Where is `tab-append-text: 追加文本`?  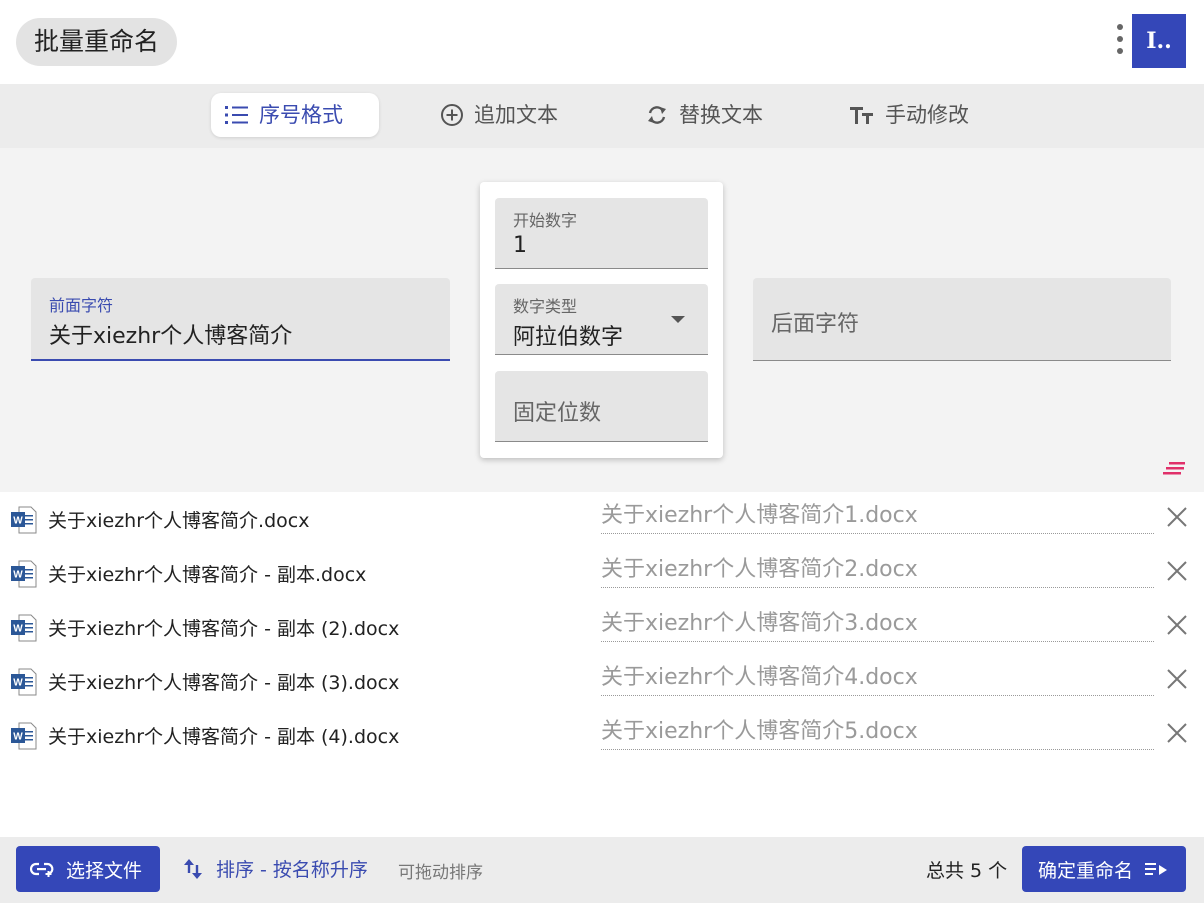
tab-append-text: 追加文本 is located at coordinates (499, 115).